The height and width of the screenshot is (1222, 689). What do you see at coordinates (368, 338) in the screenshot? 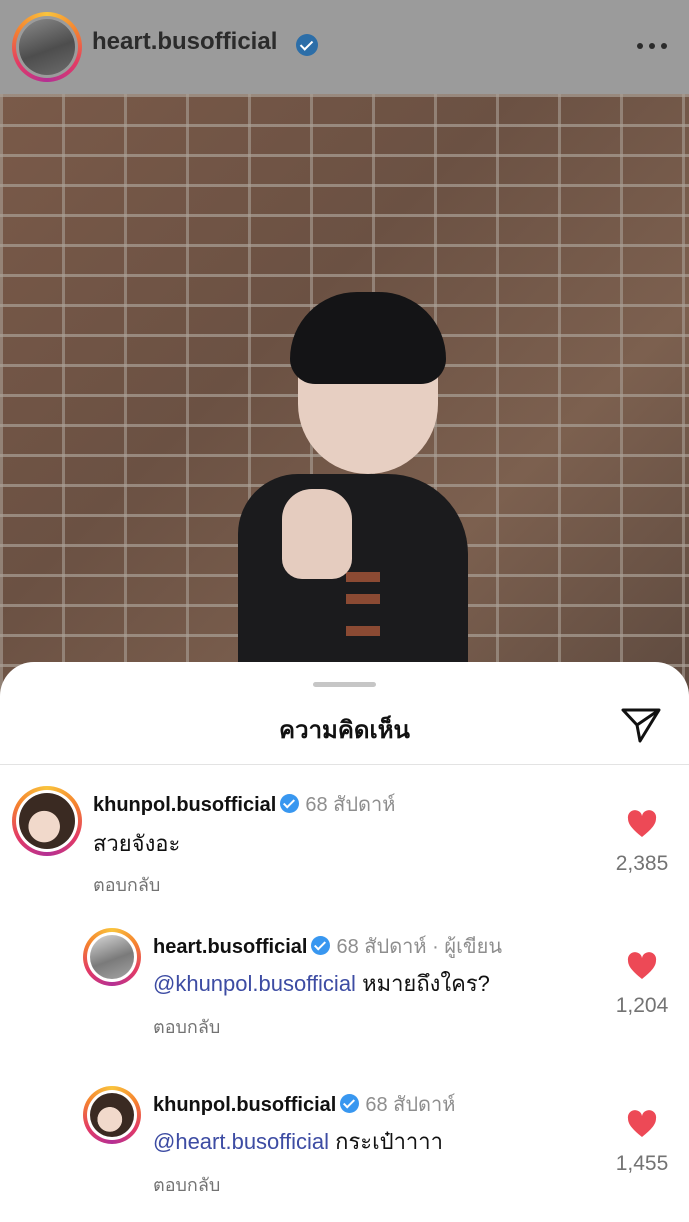
I see `photo-figure-hair` at bounding box center [368, 338].